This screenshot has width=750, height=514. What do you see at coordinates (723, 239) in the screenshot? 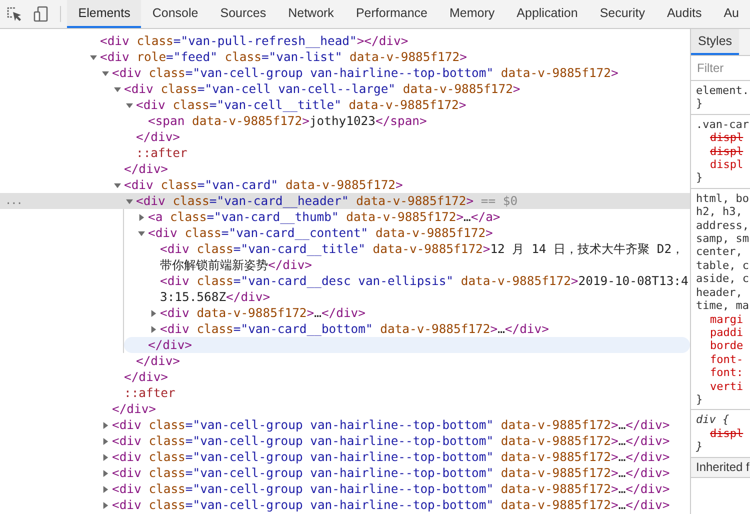
I see `css-selector: samp, sm` at bounding box center [723, 239].